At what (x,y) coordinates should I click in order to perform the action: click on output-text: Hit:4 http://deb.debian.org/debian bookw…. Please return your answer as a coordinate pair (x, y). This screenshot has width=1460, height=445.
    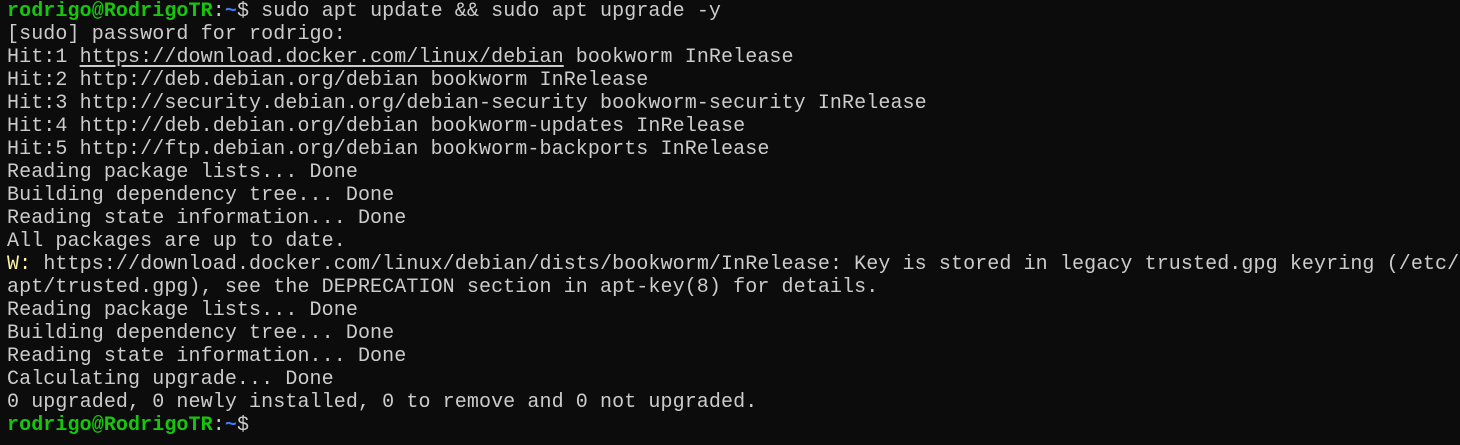
    Looking at the image, I should click on (376, 126).